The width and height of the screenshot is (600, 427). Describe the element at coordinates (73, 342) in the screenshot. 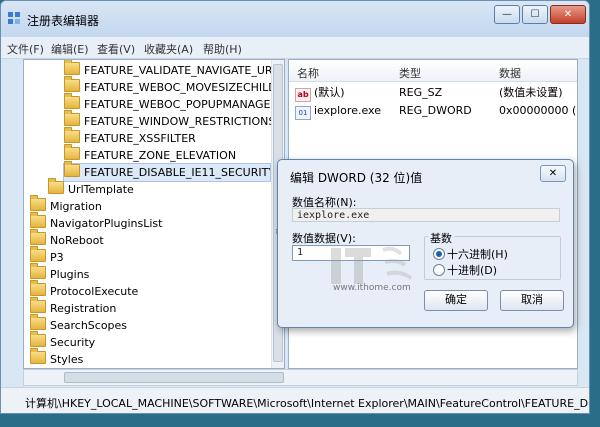

I see `tree-item-label: Security` at that location.